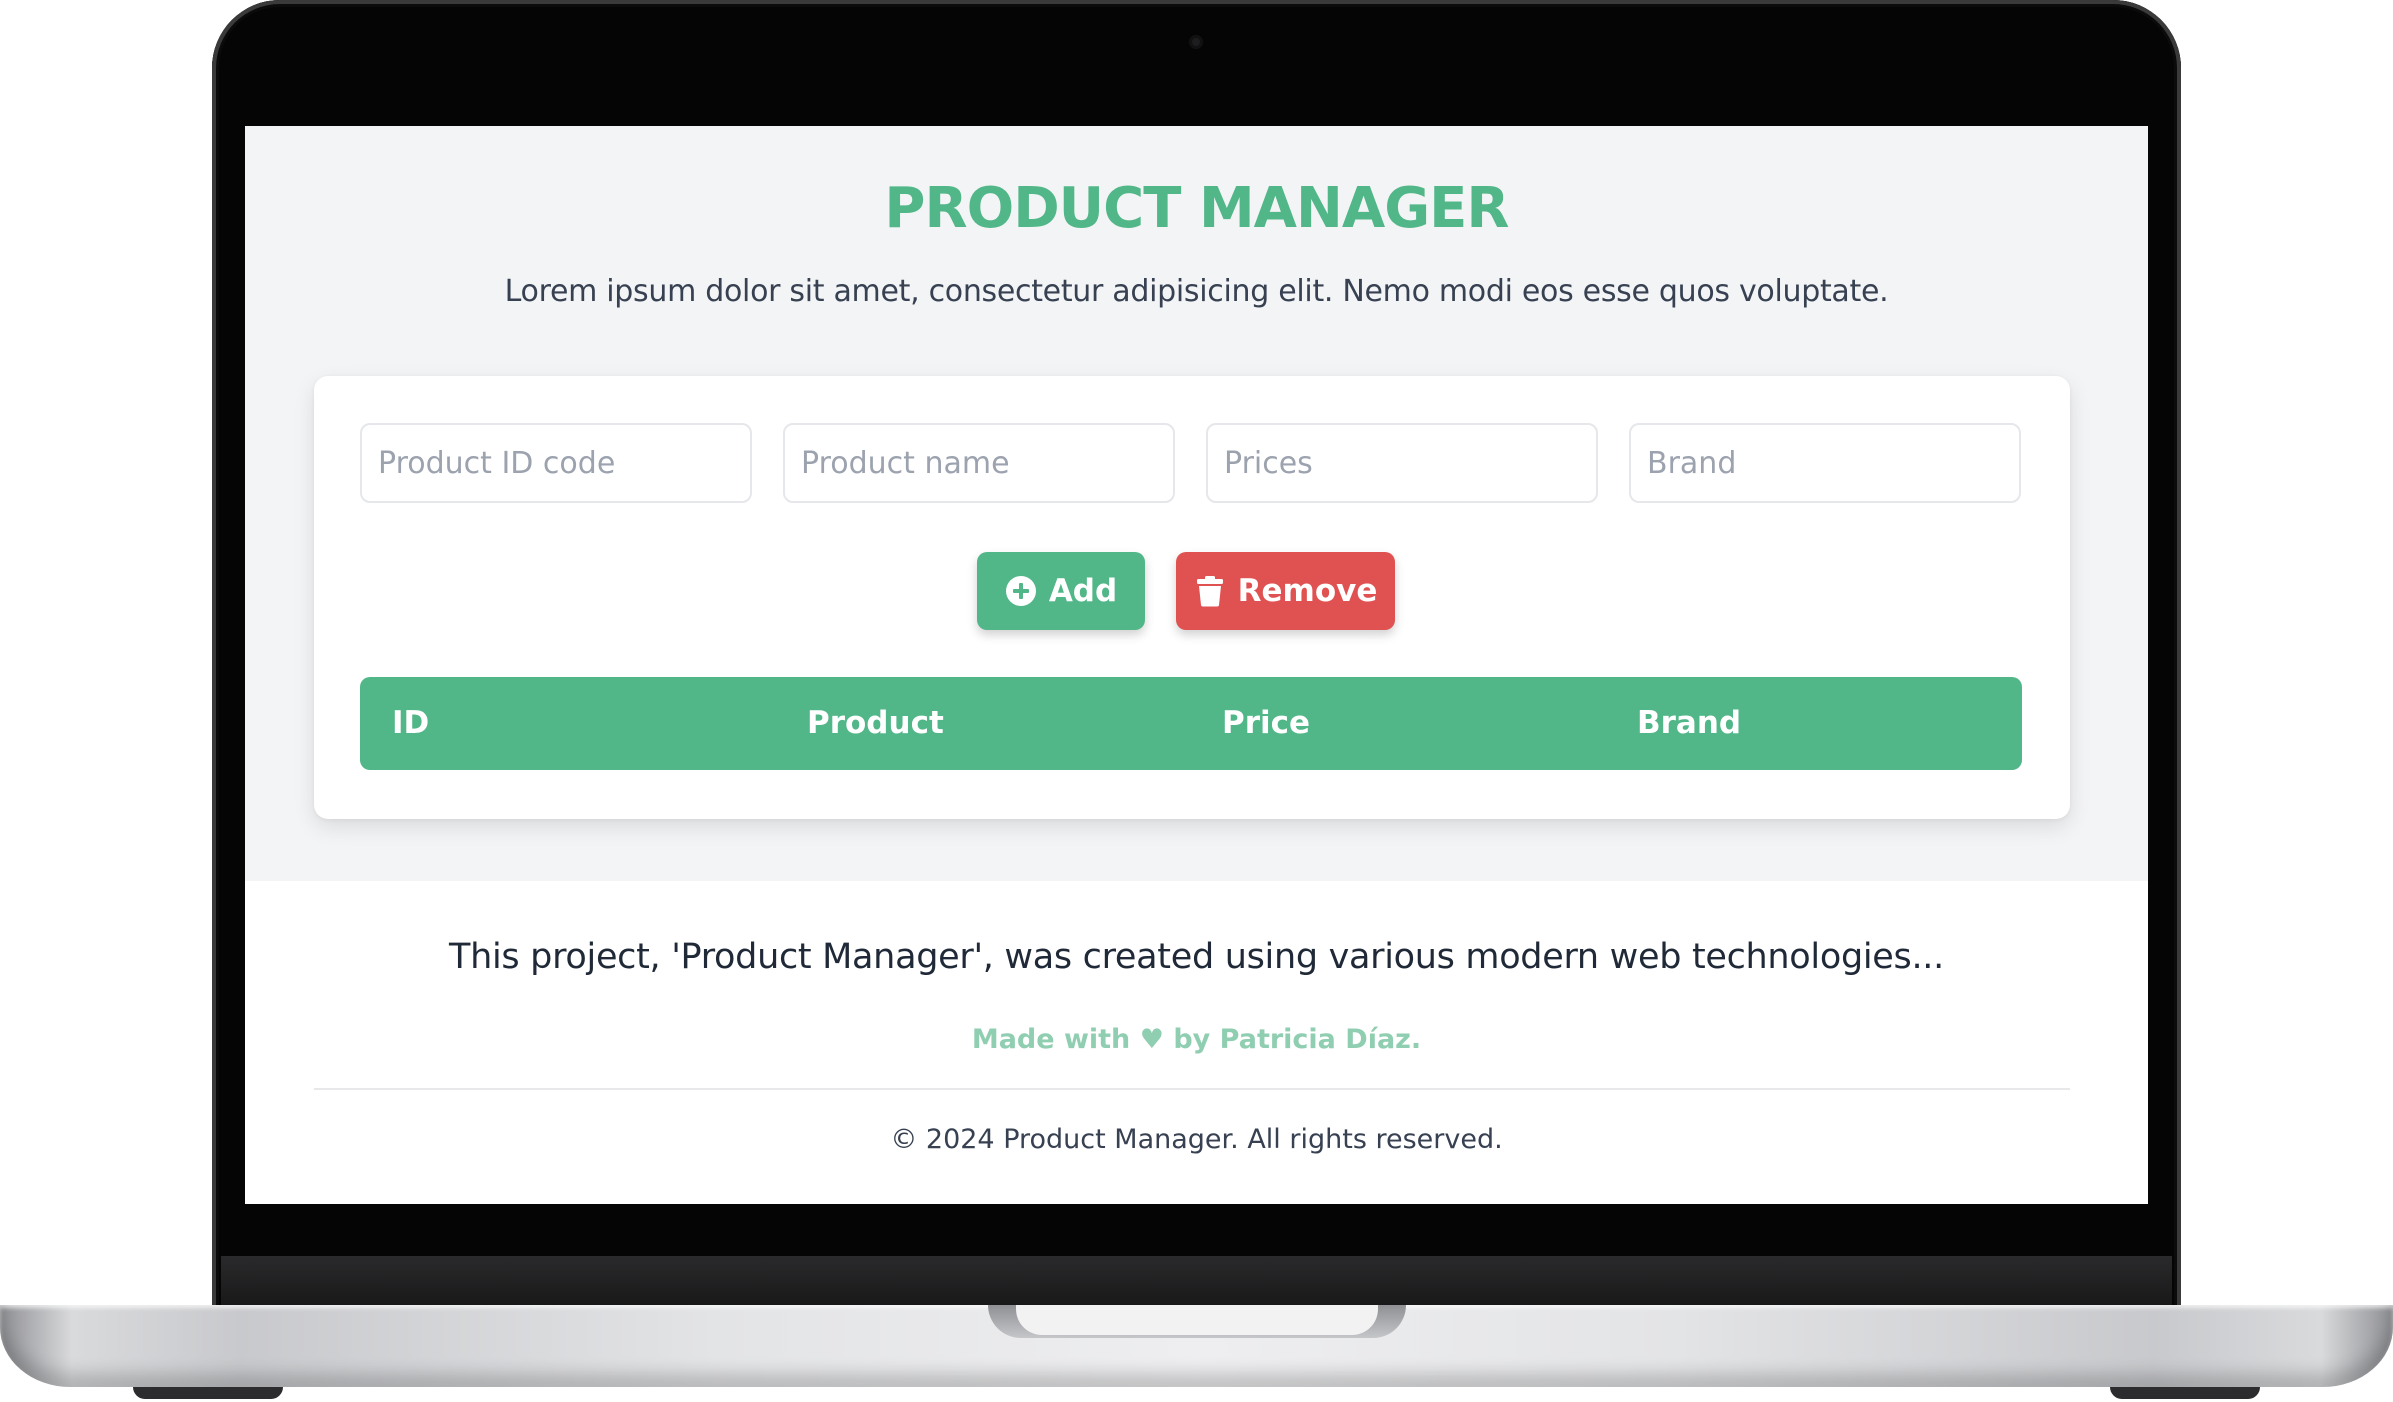 Image resolution: width=2393 pixels, height=1402 pixels. What do you see at coordinates (1021, 591) in the screenshot?
I see `plus-circle-icon` at bounding box center [1021, 591].